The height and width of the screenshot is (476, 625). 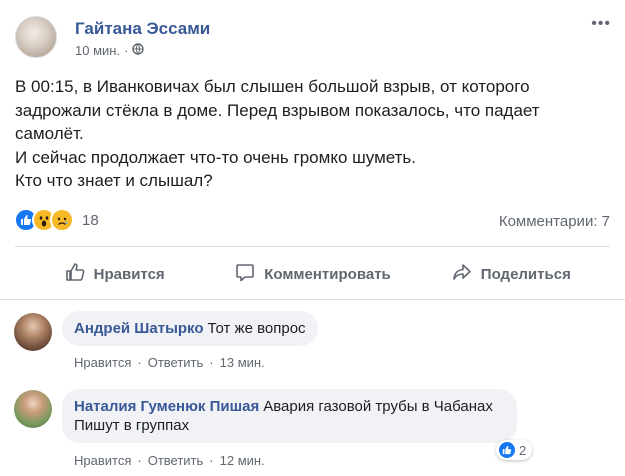 What do you see at coordinates (523, 450) in the screenshot?
I see `comment-reaction-count: 2` at bounding box center [523, 450].